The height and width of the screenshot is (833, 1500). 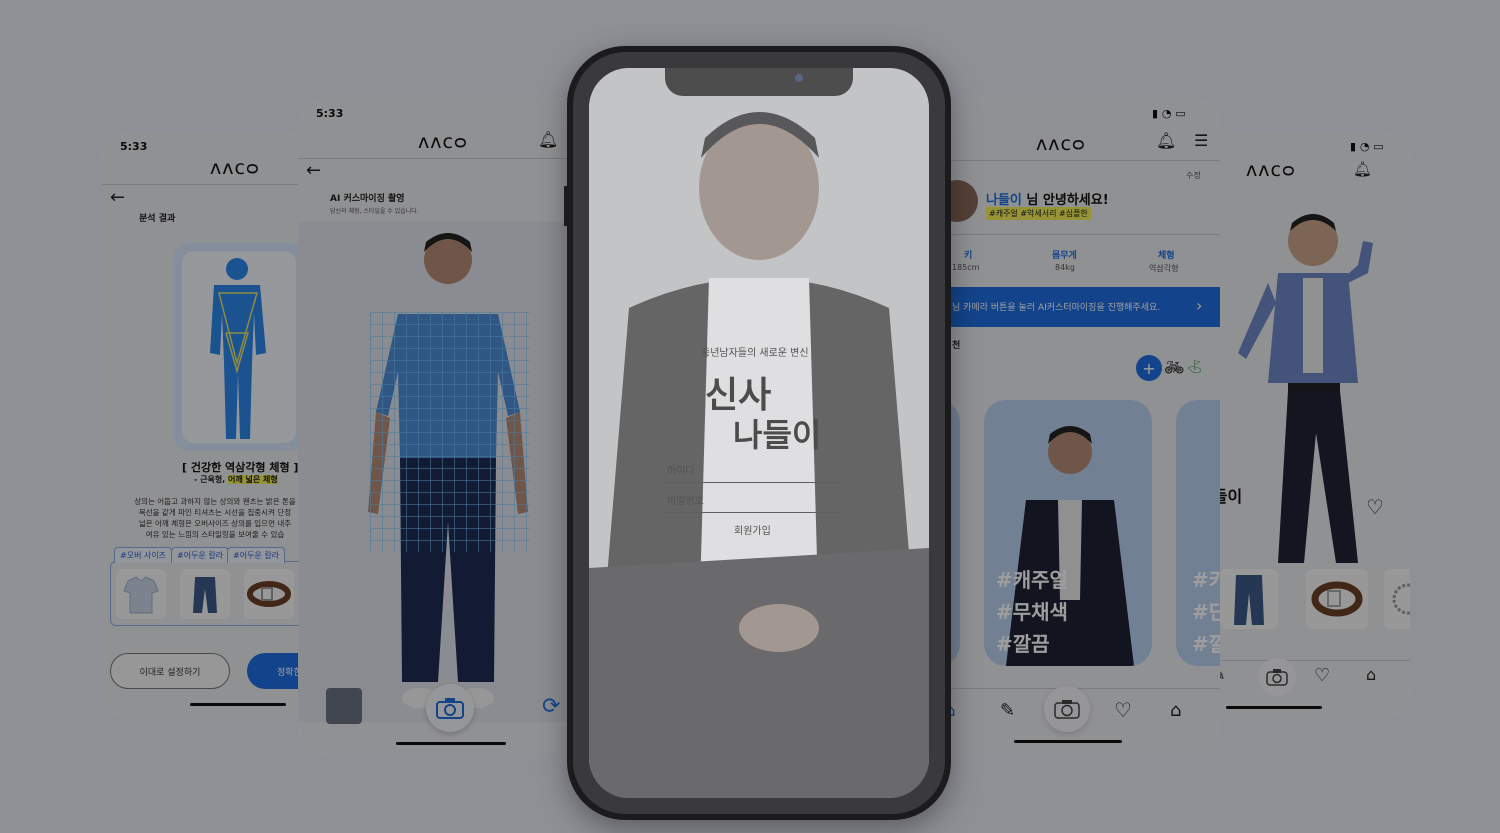 I want to click on password-input, so click(x=753, y=512).